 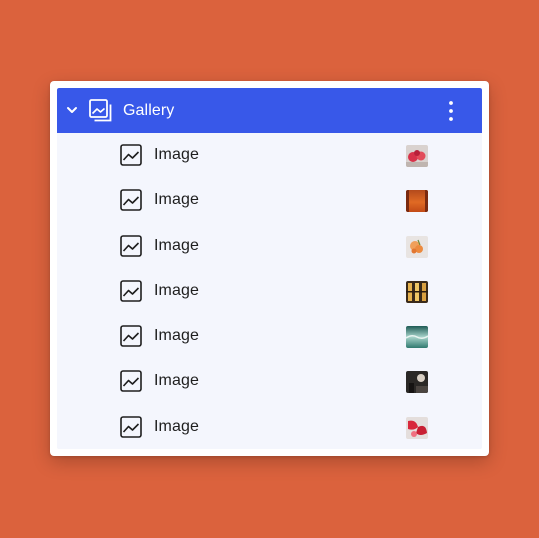 What do you see at coordinates (417, 337) in the screenshot?
I see `teal-wave-thumbnail` at bounding box center [417, 337].